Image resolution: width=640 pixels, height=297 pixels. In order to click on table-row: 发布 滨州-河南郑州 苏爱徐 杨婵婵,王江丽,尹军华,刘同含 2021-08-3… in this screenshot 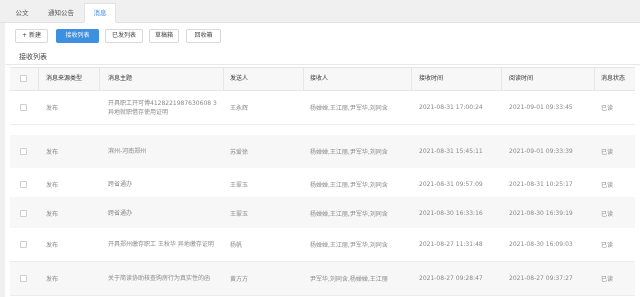, I will do `click(322, 152)`.